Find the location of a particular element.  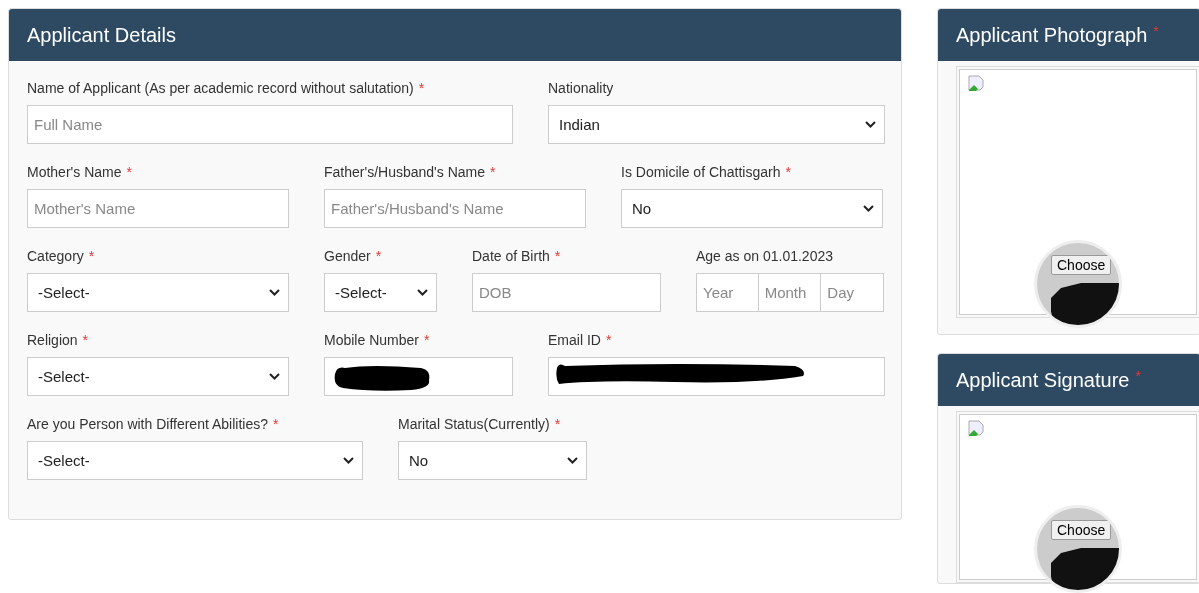

panel-title: Applicant Details is located at coordinates (101, 35).